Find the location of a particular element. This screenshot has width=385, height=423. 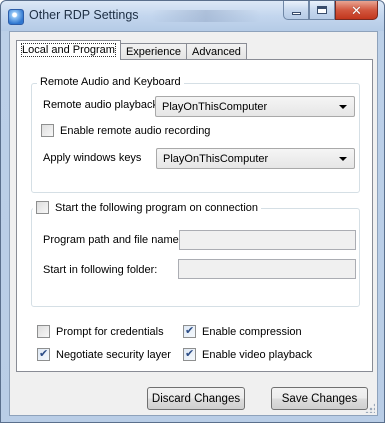

start-folder-label: Start in following folder: is located at coordinates (100, 270).